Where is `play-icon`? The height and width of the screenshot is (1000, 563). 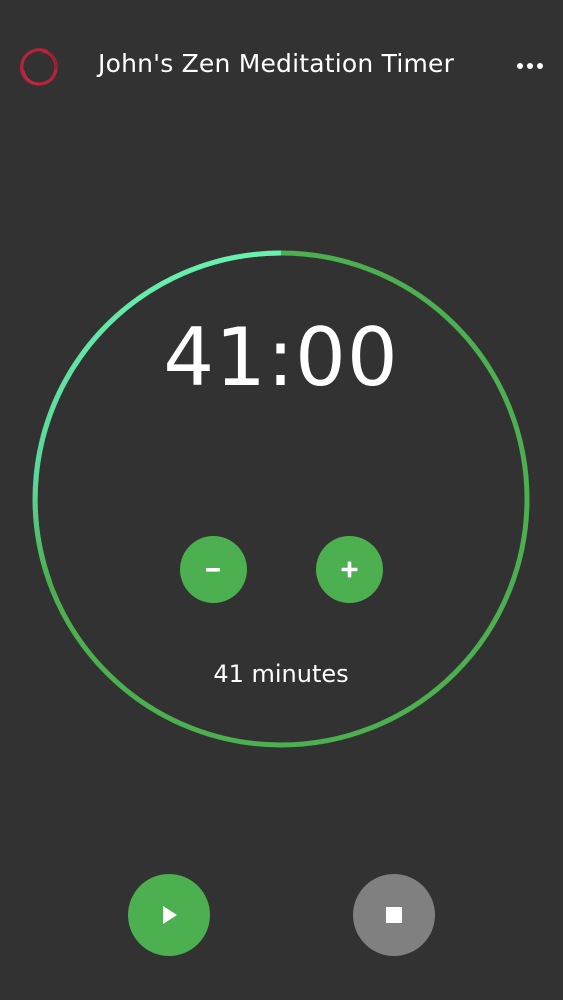 play-icon is located at coordinates (170, 915).